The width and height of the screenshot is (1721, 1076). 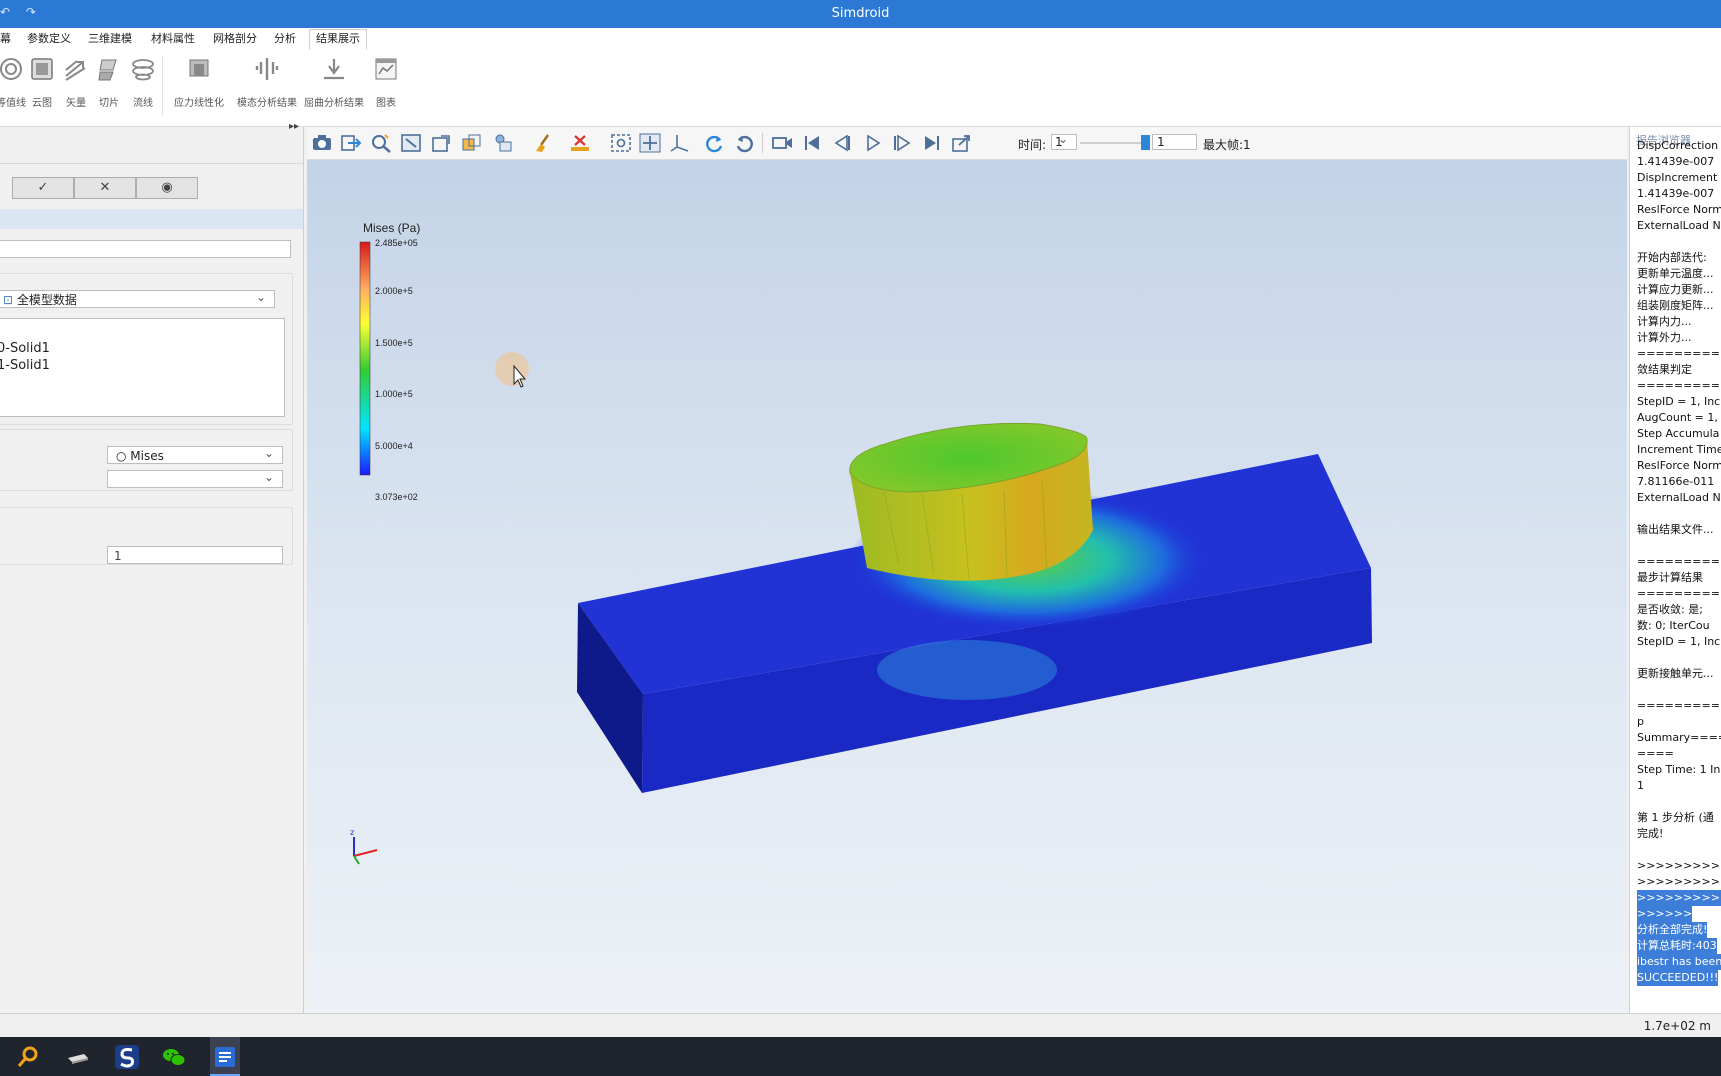 What do you see at coordinates (762, 143) in the screenshot?
I see `toolbar-separator` at bounding box center [762, 143].